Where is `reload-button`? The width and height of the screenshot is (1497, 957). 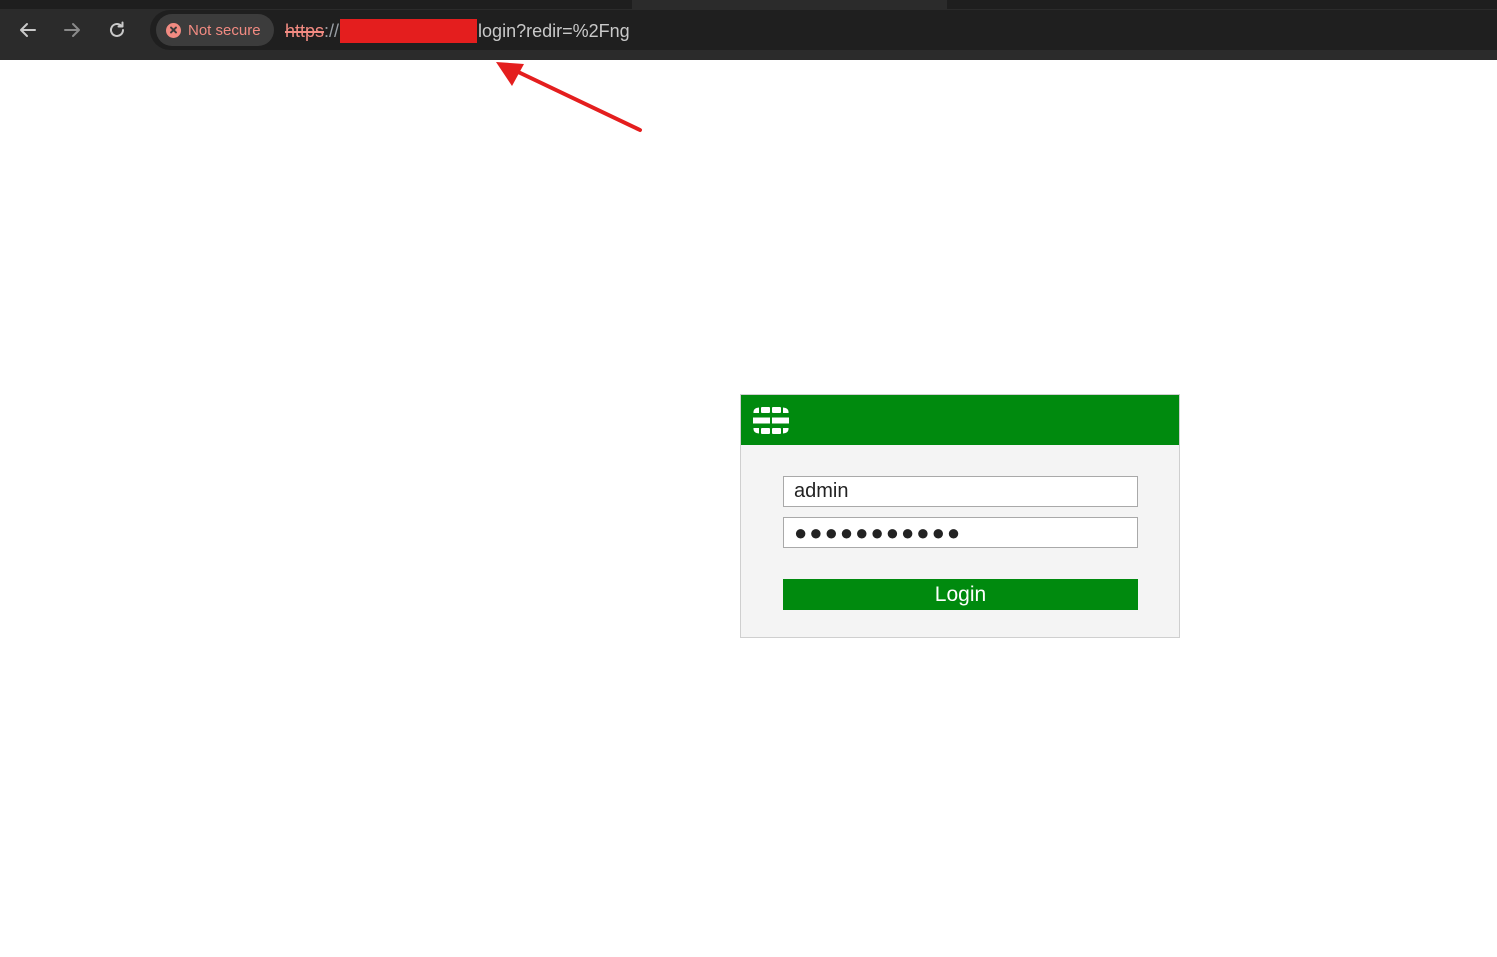
reload-button is located at coordinates (117, 30).